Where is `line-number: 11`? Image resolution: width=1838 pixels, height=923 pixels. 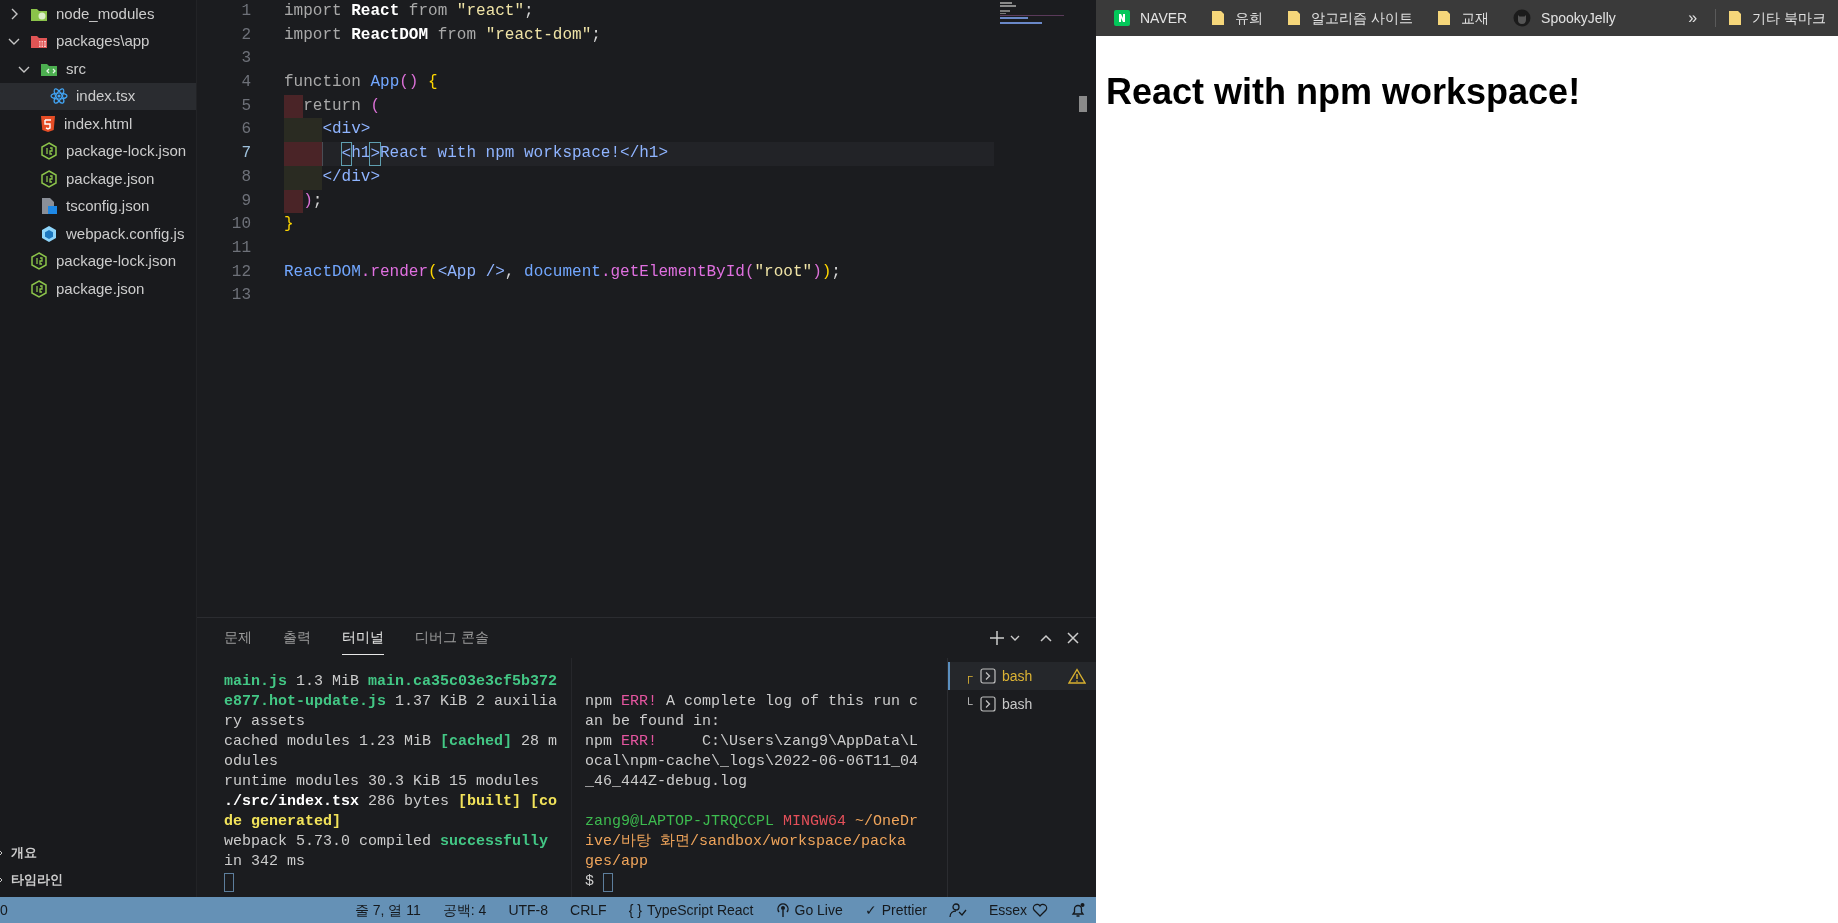 line-number: 11 is located at coordinates (240, 248).